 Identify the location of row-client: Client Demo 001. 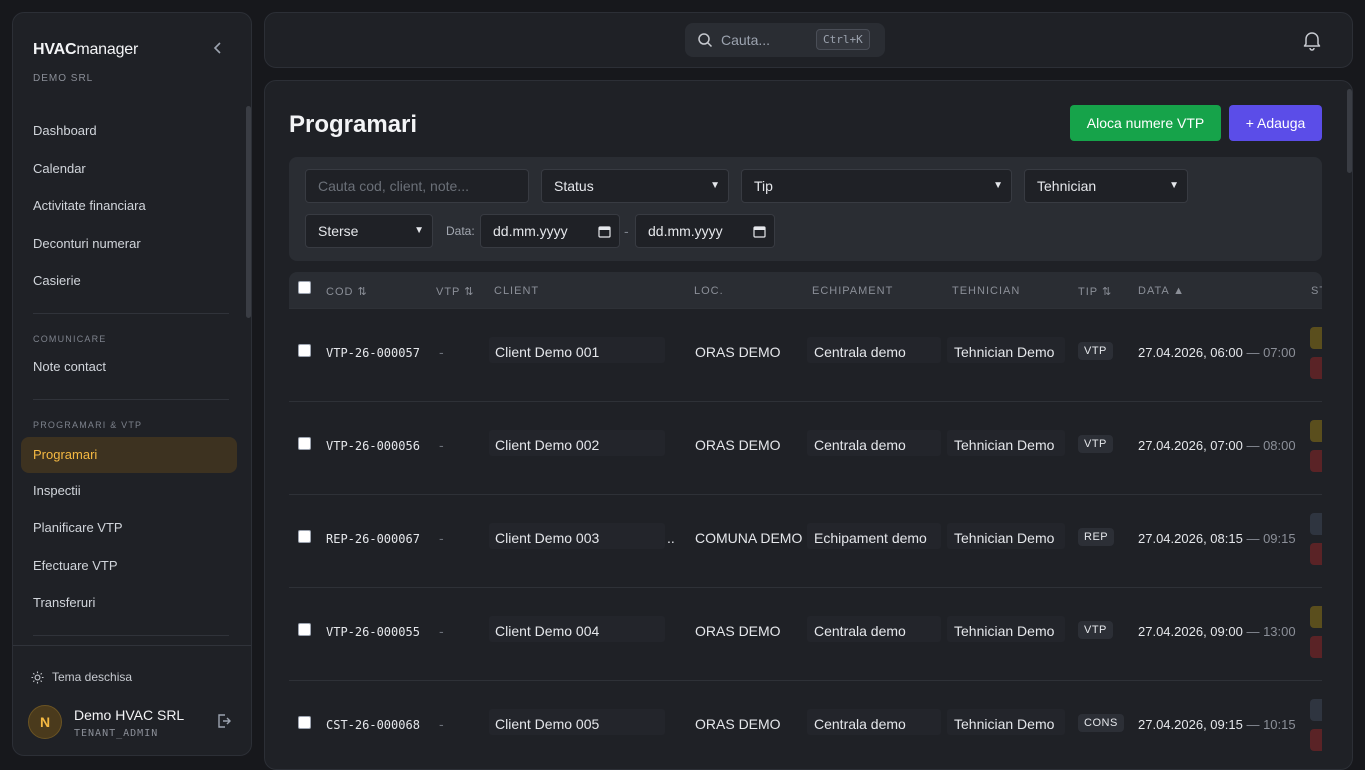
(547, 352).